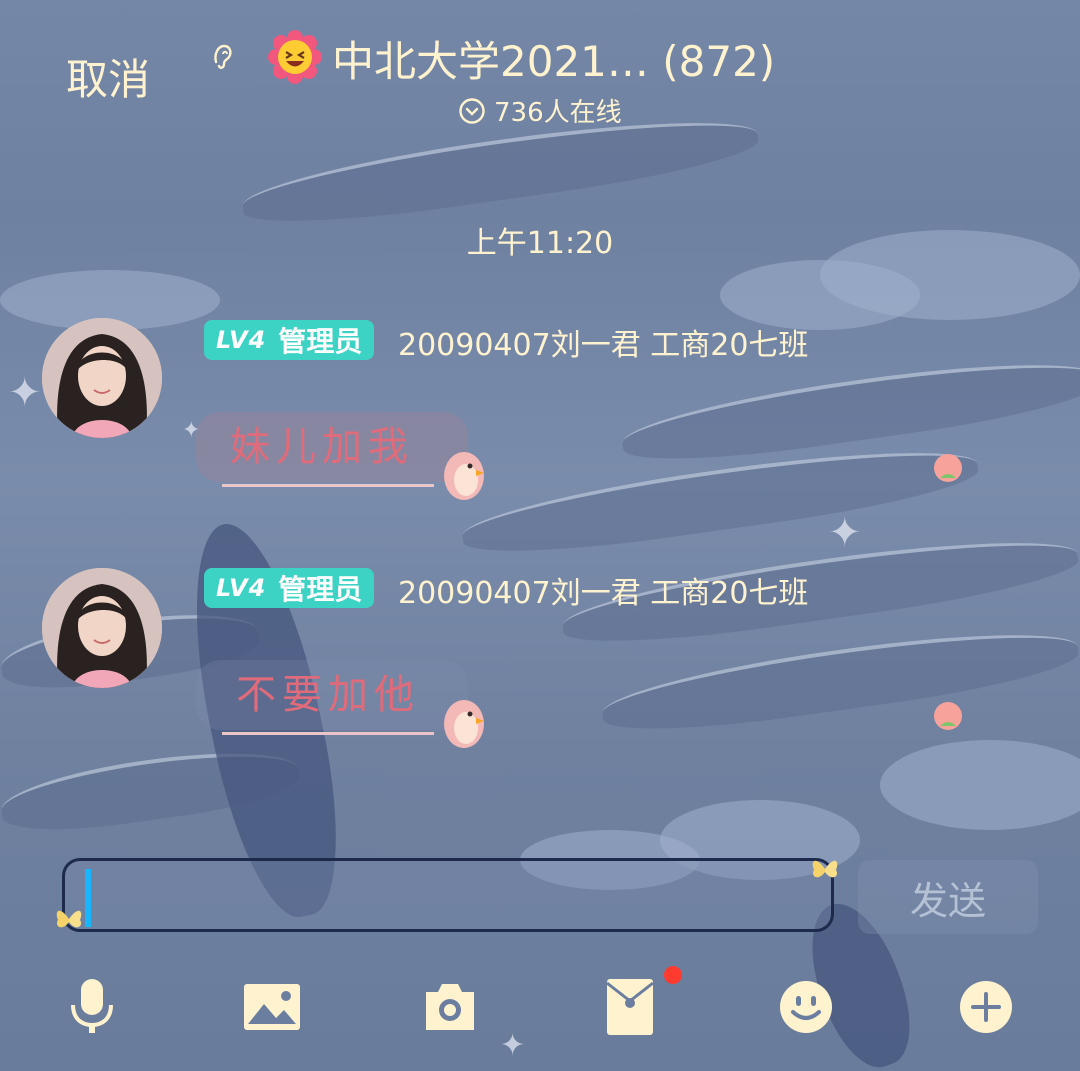 Image resolution: width=1080 pixels, height=1071 pixels. What do you see at coordinates (328, 695) in the screenshot?
I see `message-text: 不要加他` at bounding box center [328, 695].